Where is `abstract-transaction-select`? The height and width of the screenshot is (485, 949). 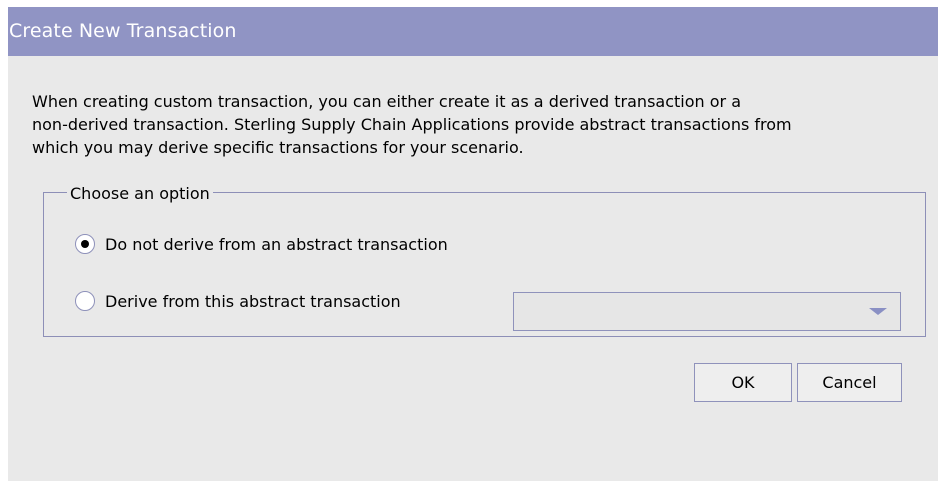 abstract-transaction-select is located at coordinates (707, 311).